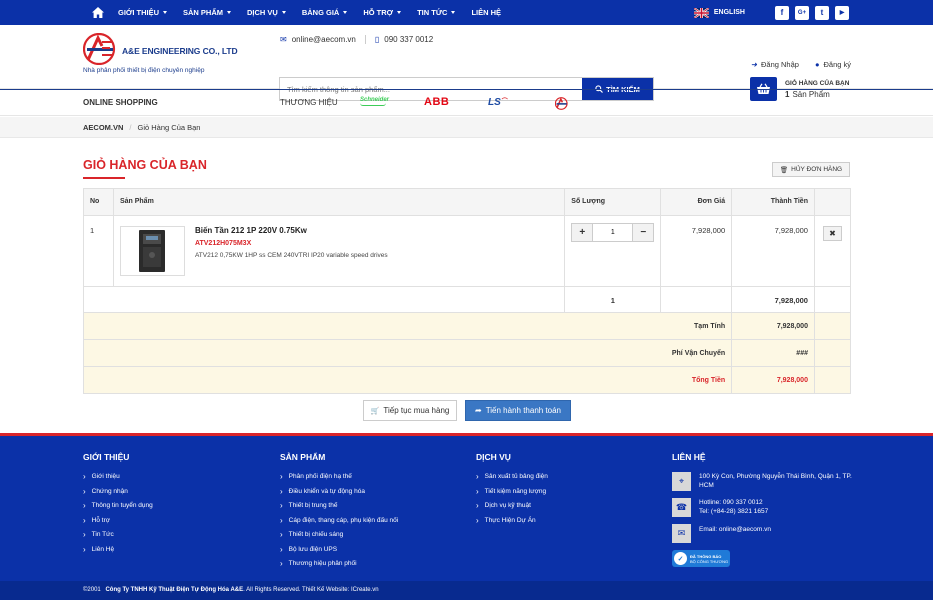 The width and height of the screenshot is (933, 600). Describe the element at coordinates (512, 520) in the screenshot. I see `footer-link: Thực Hiện Dự Án` at that location.